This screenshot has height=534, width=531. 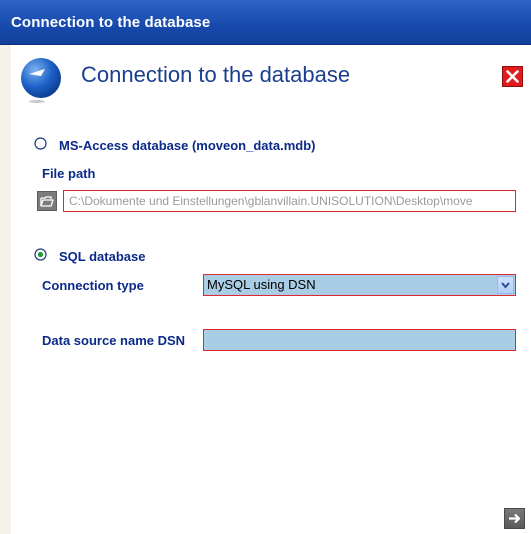 What do you see at coordinates (359, 340) in the screenshot?
I see `dsn-input` at bounding box center [359, 340].